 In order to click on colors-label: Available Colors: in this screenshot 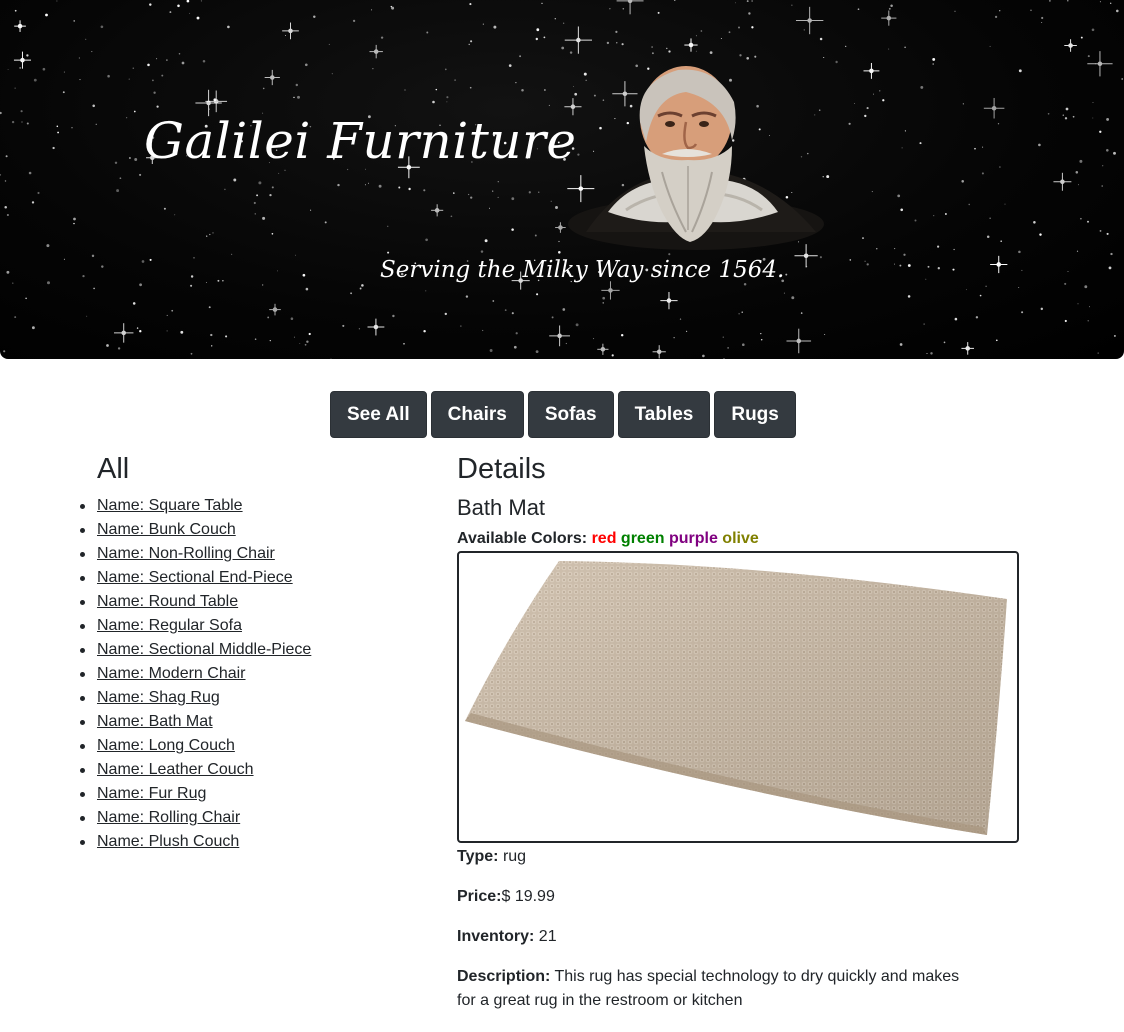, I will do `click(522, 538)`.